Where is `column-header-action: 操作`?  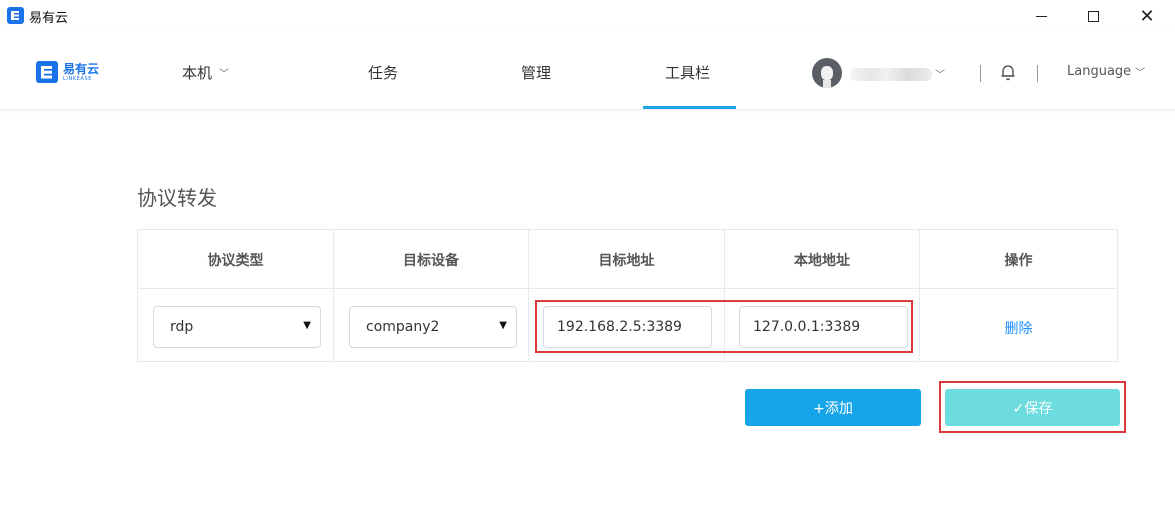 column-header-action: 操作 is located at coordinates (1018, 261).